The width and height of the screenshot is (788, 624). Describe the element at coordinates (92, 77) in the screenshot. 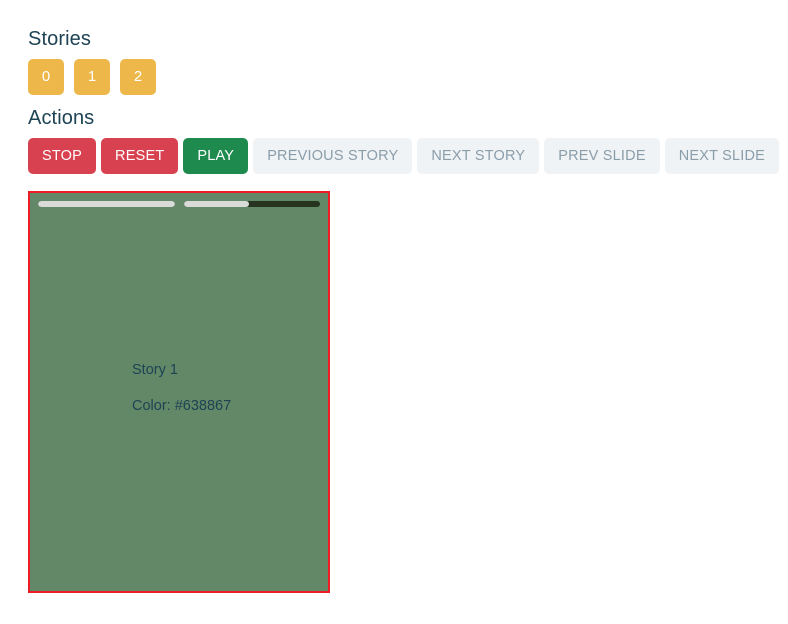

I see `story-chip-1: 1` at that location.